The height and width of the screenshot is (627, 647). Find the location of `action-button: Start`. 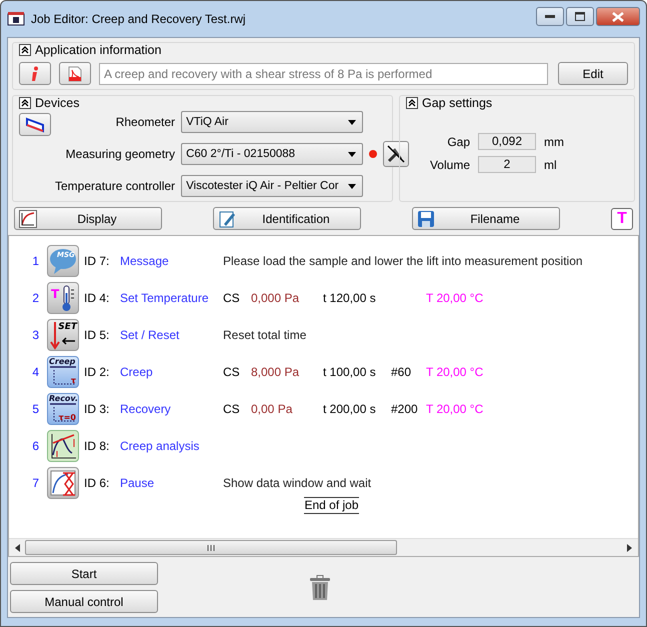

action-button: Start is located at coordinates (84, 573).